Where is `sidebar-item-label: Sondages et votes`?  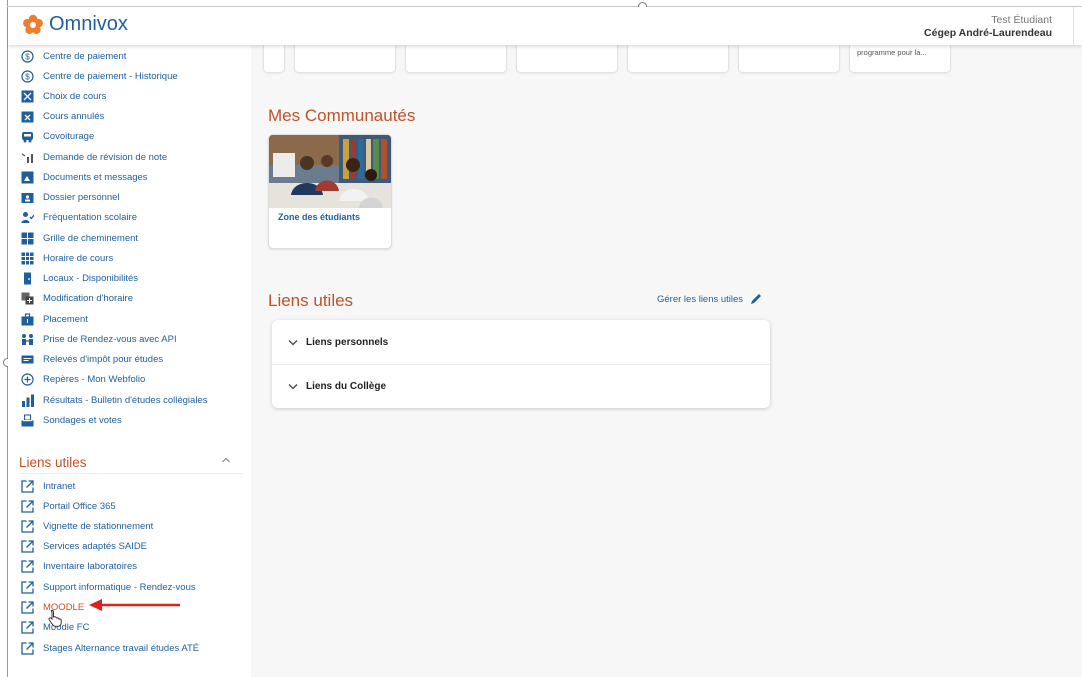
sidebar-item-label: Sondages et votes is located at coordinates (82, 420).